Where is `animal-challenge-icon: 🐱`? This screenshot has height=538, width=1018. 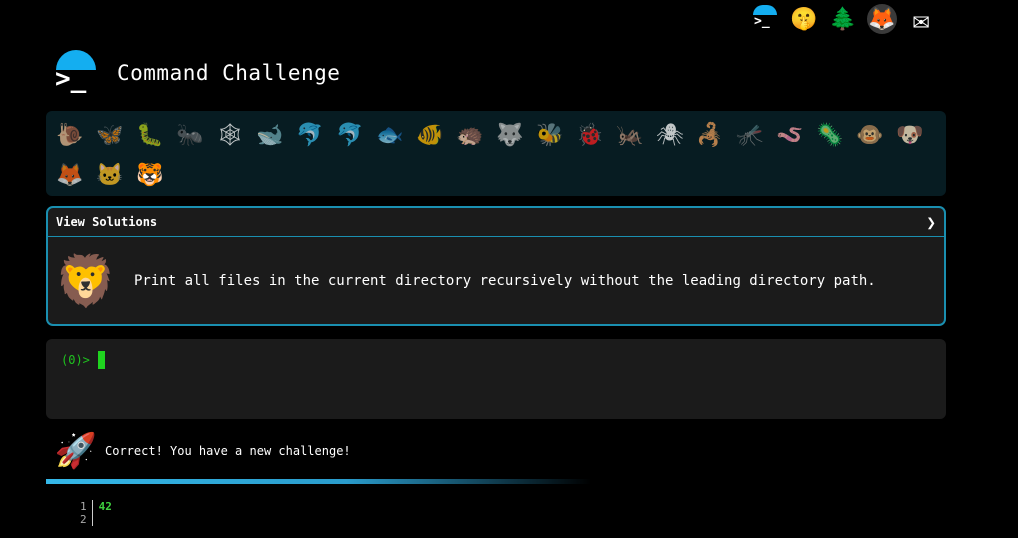
animal-challenge-icon: 🐱 is located at coordinates (110, 175).